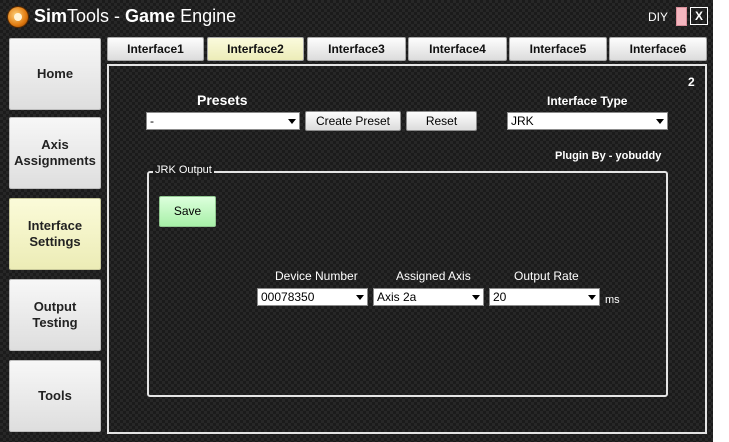 The image size is (729, 442). I want to click on app-title-part4: Engine, so click(206, 16).